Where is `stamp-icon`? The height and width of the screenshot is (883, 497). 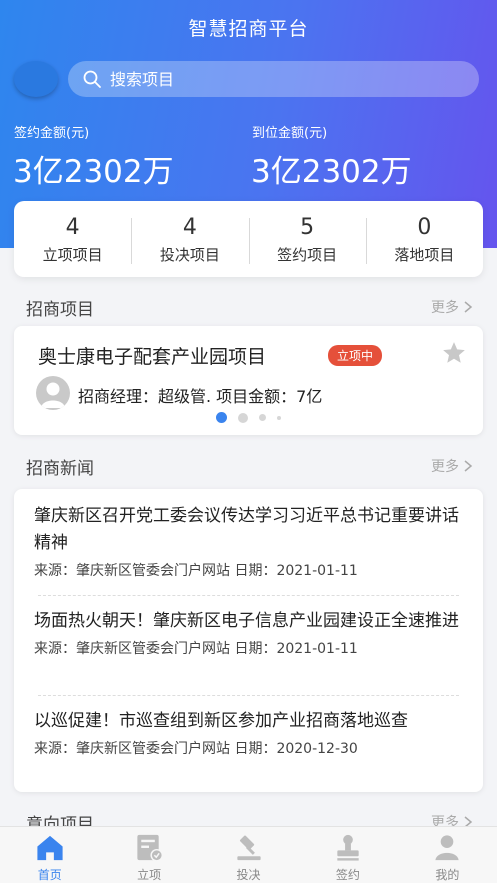
stamp-icon is located at coordinates (348, 847).